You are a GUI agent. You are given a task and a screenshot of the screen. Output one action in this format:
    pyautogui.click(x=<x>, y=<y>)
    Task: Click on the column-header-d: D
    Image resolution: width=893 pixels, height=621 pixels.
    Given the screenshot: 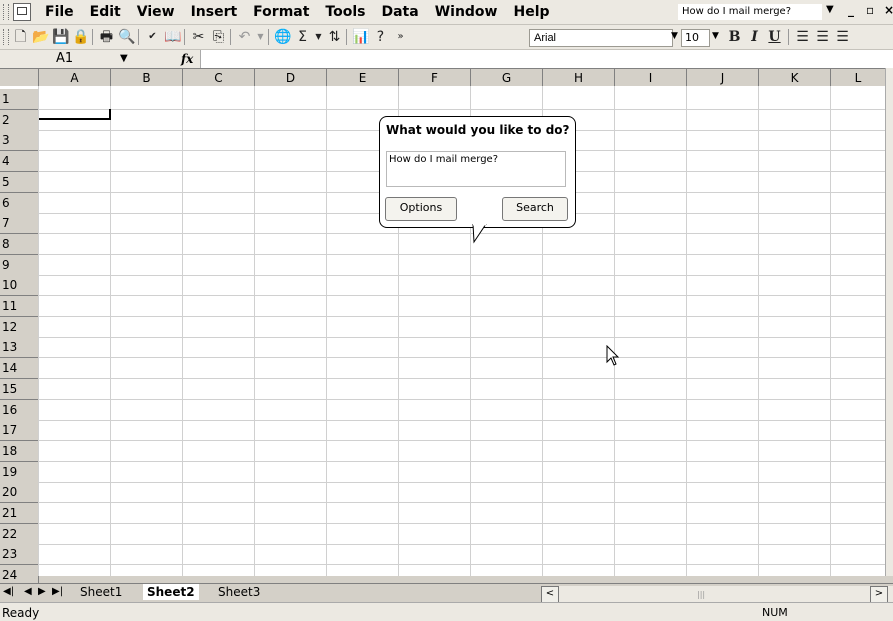 What is the action you would take?
    pyautogui.click(x=291, y=78)
    